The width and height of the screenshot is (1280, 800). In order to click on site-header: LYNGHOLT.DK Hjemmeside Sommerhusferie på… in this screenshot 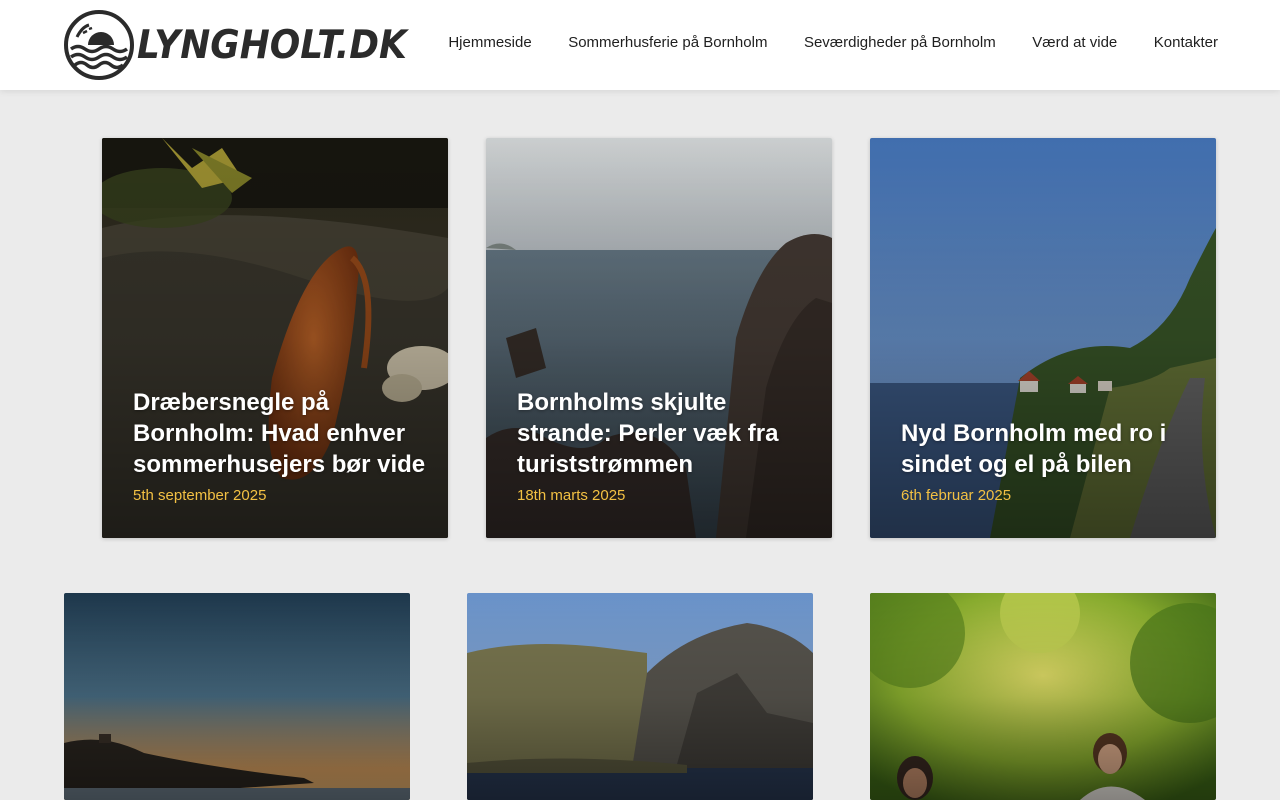, I will do `click(640, 45)`.